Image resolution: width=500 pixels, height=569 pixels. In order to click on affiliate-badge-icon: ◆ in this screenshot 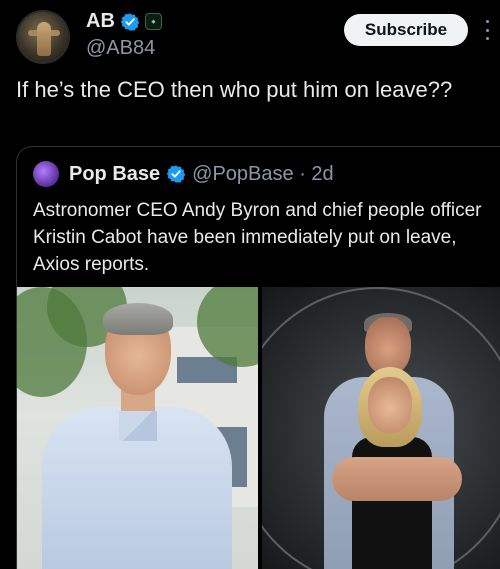, I will do `click(153, 21)`.